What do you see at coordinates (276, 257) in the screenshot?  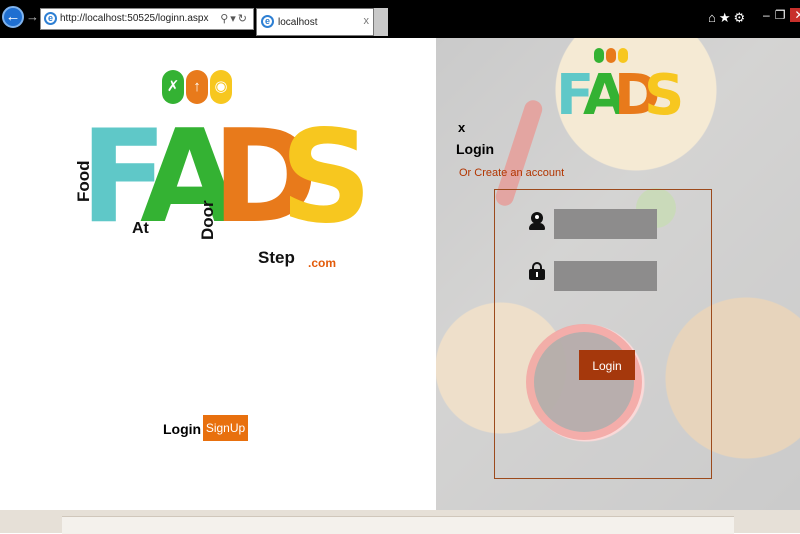 I see `logo-word-step: Step` at bounding box center [276, 257].